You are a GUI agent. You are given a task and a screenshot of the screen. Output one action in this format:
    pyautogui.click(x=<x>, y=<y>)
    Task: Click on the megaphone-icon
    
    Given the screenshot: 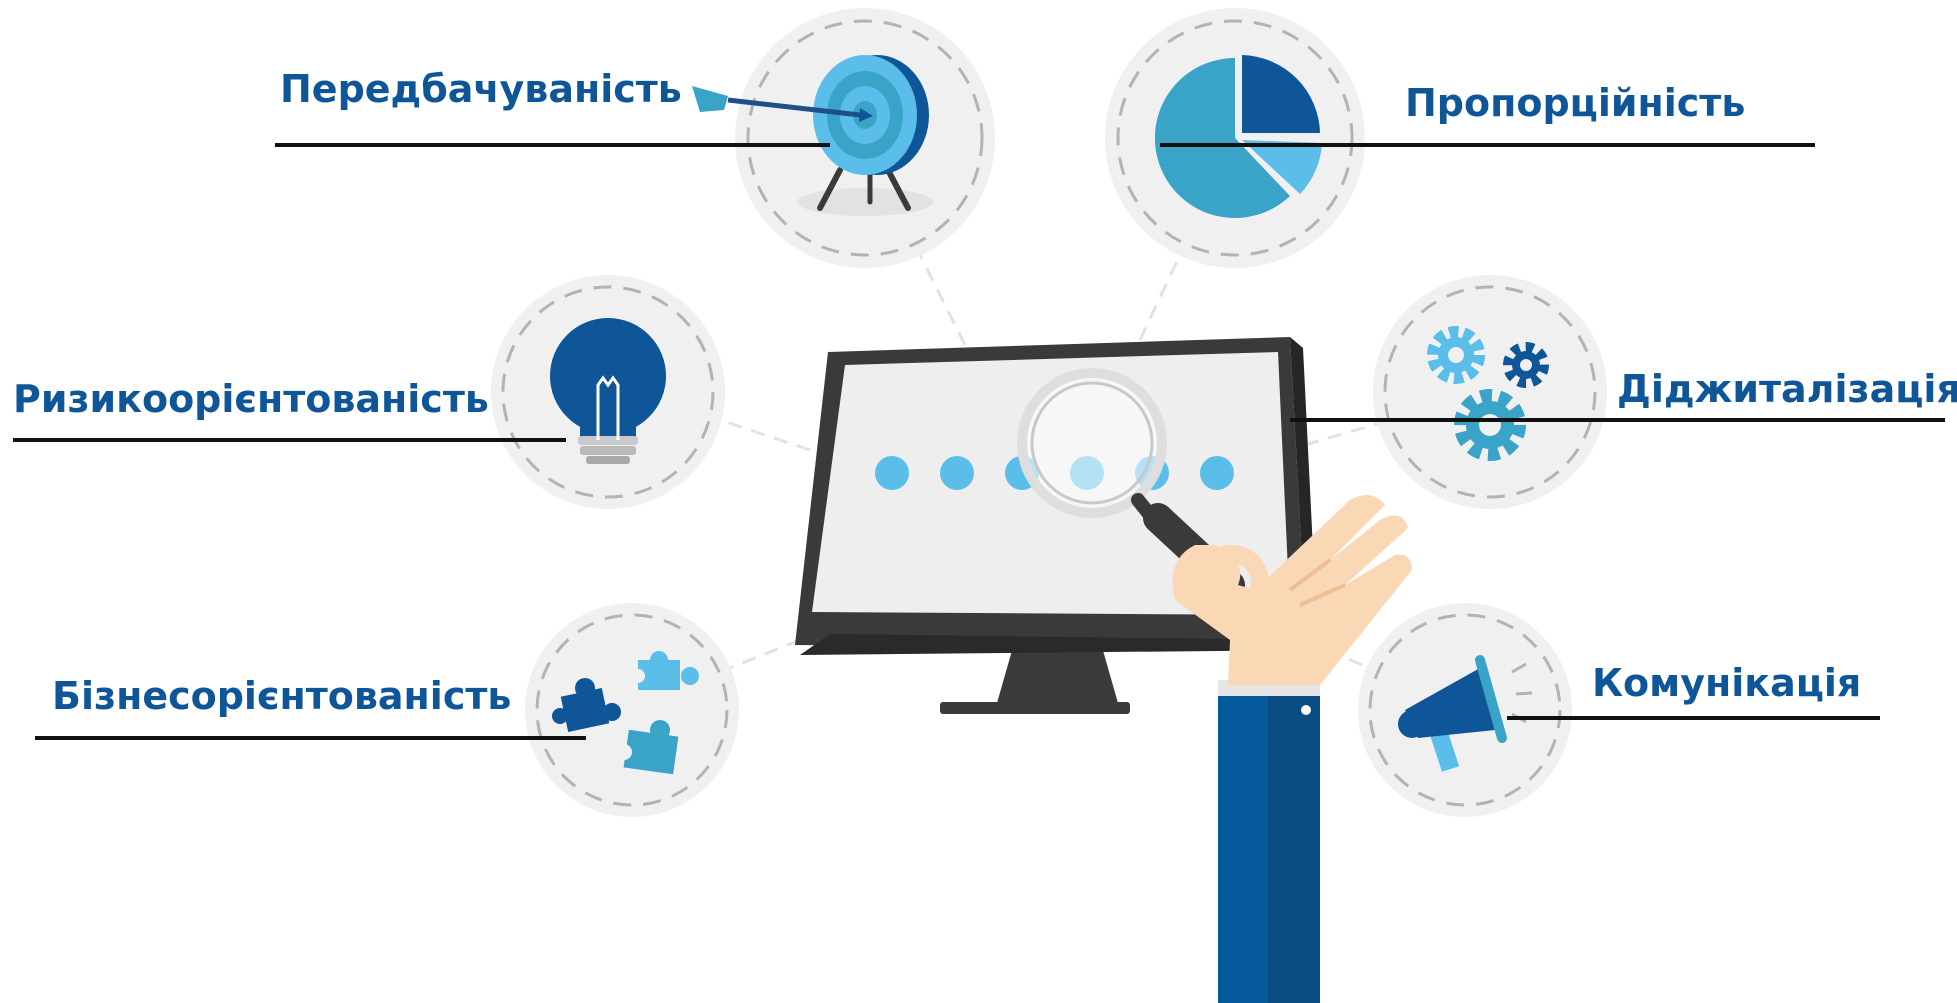 What is the action you would take?
    pyautogui.click(x=1465, y=710)
    